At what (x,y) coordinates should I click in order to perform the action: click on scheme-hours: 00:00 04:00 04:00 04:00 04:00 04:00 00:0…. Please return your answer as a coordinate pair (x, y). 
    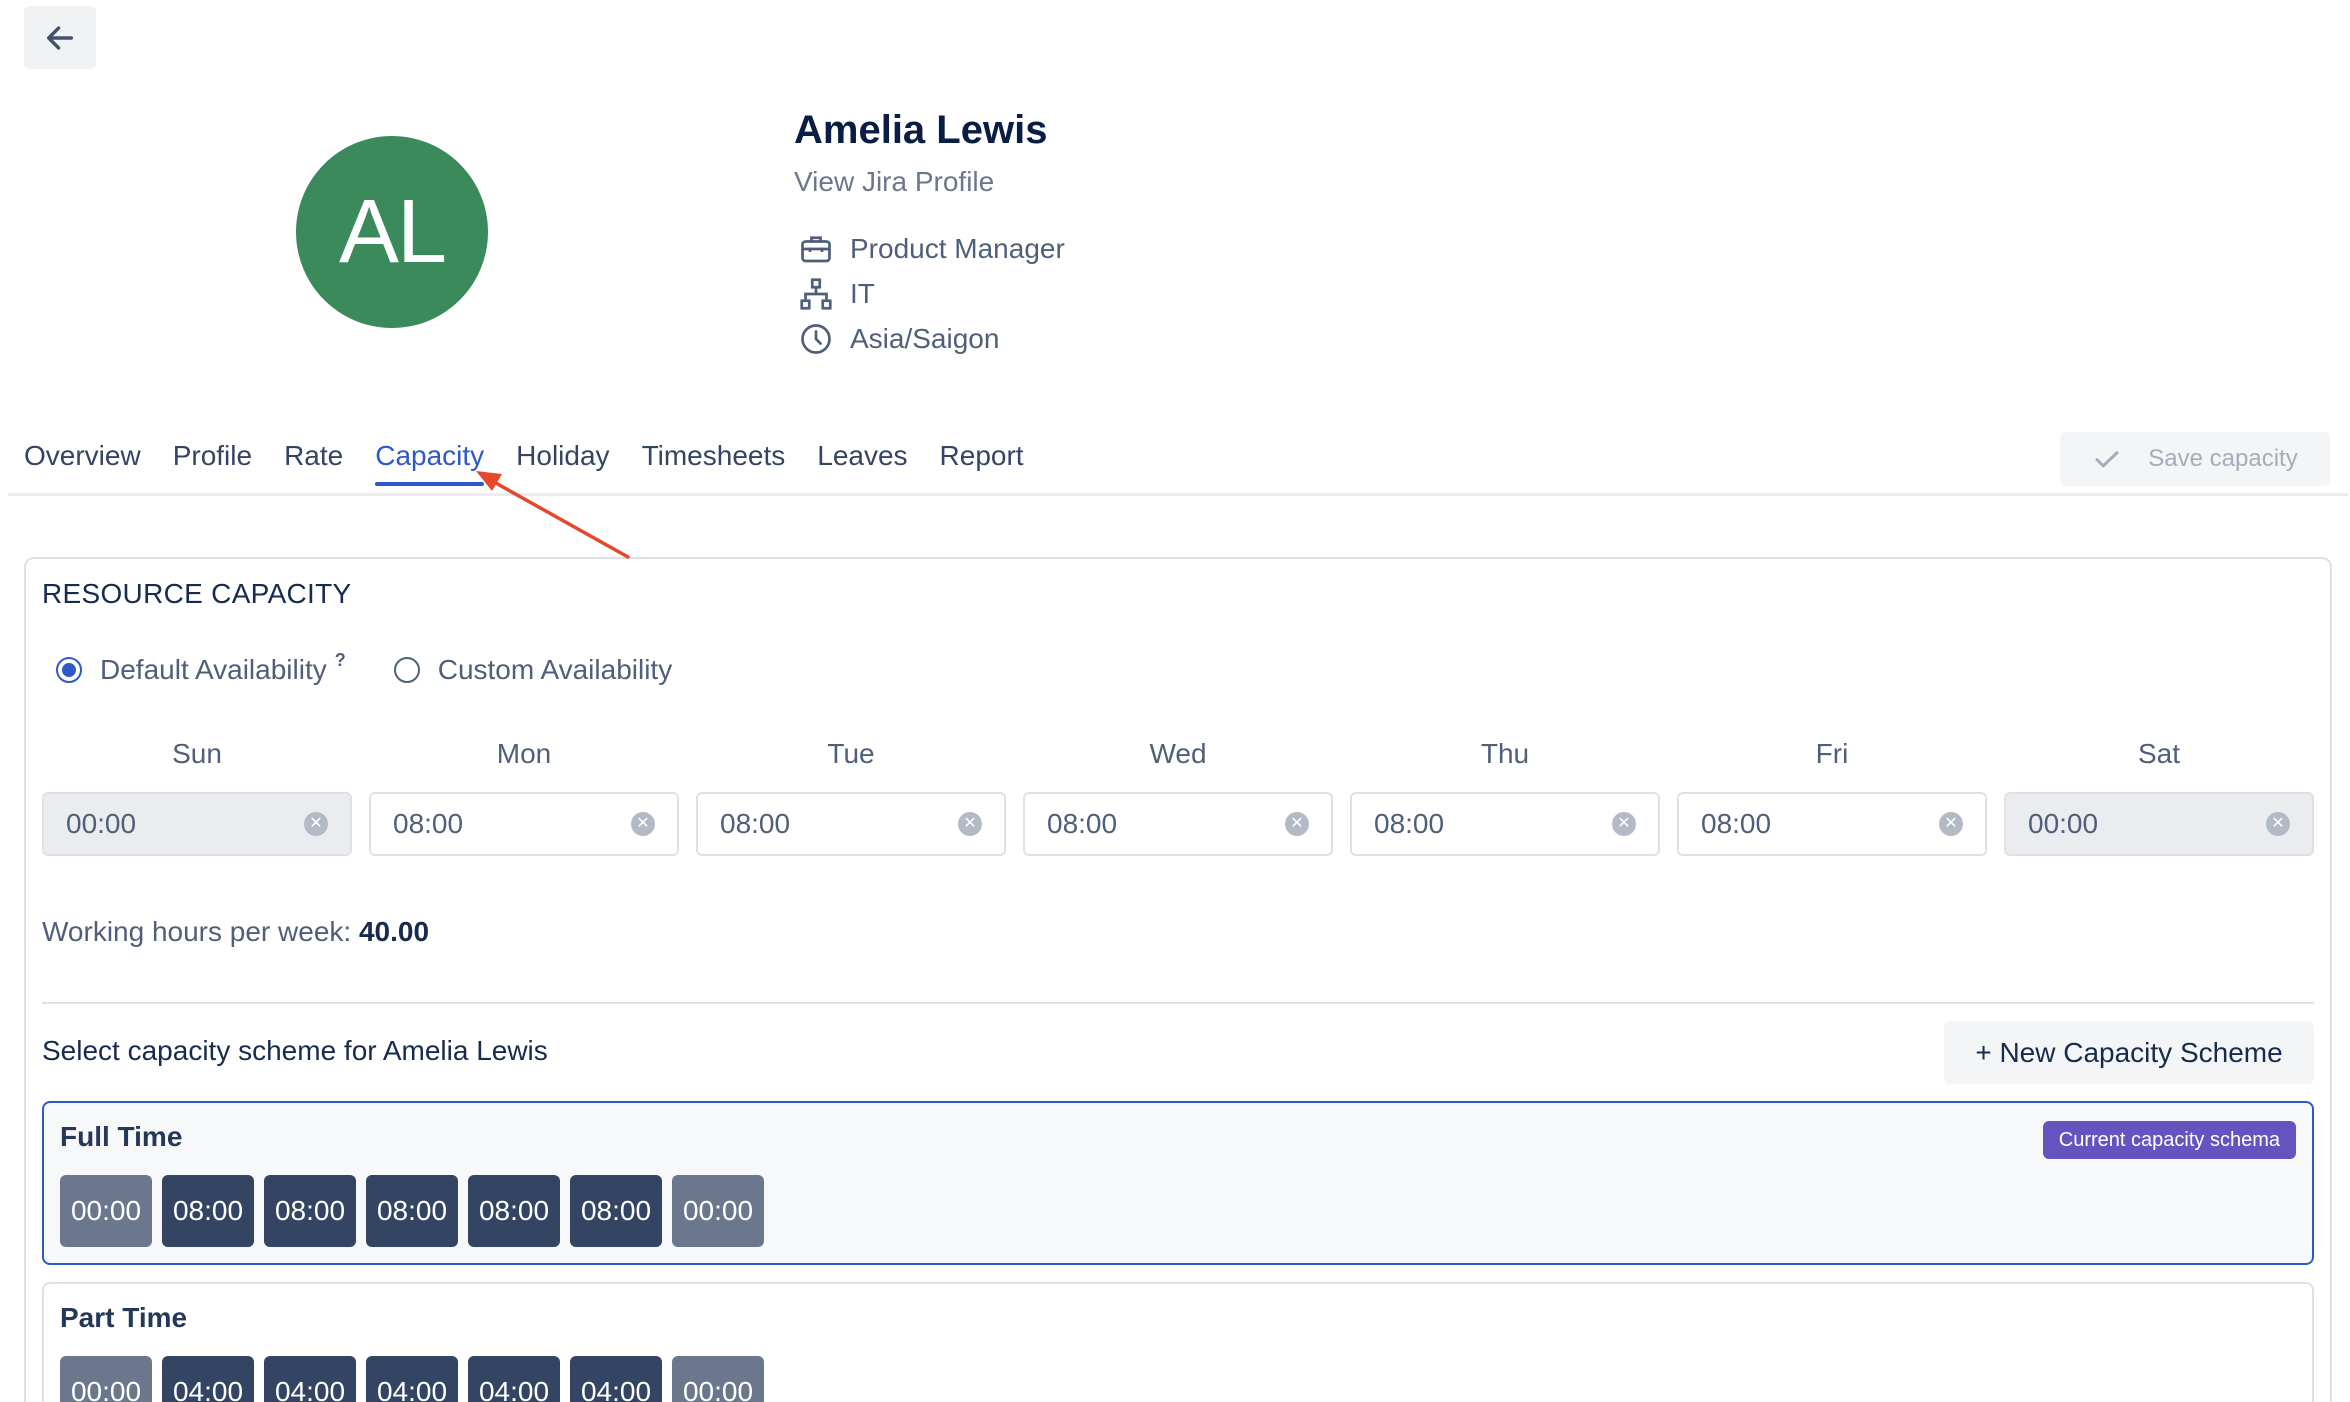
    Looking at the image, I should click on (417, 1379).